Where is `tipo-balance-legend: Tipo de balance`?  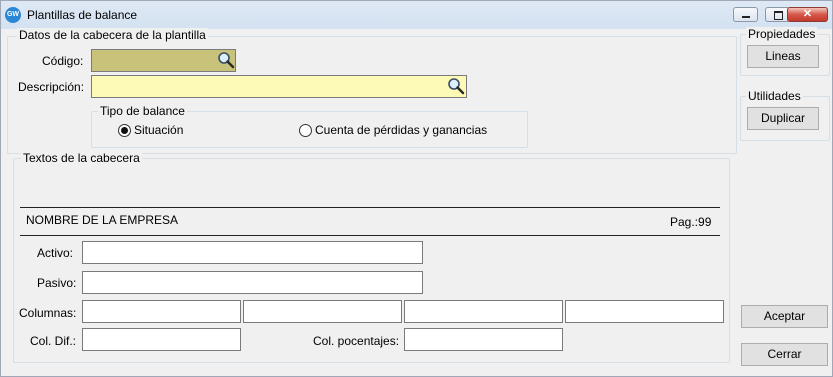 tipo-balance-legend: Tipo de balance is located at coordinates (142, 111).